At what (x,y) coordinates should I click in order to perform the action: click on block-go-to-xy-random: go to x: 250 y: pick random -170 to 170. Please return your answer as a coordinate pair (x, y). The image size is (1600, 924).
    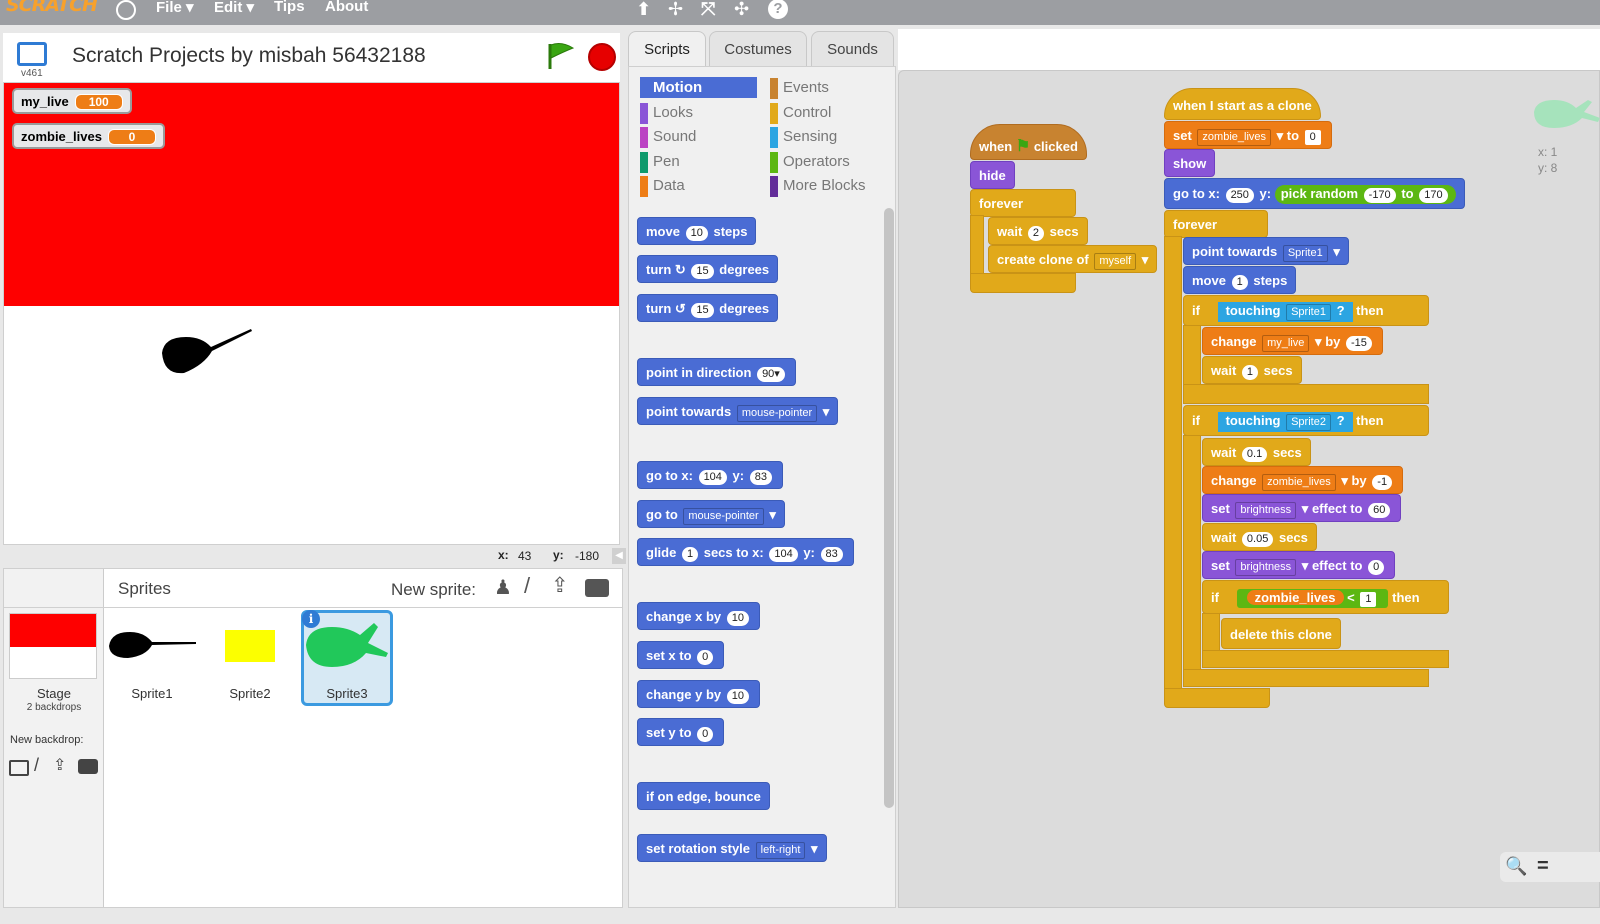
    Looking at the image, I should click on (1314, 193).